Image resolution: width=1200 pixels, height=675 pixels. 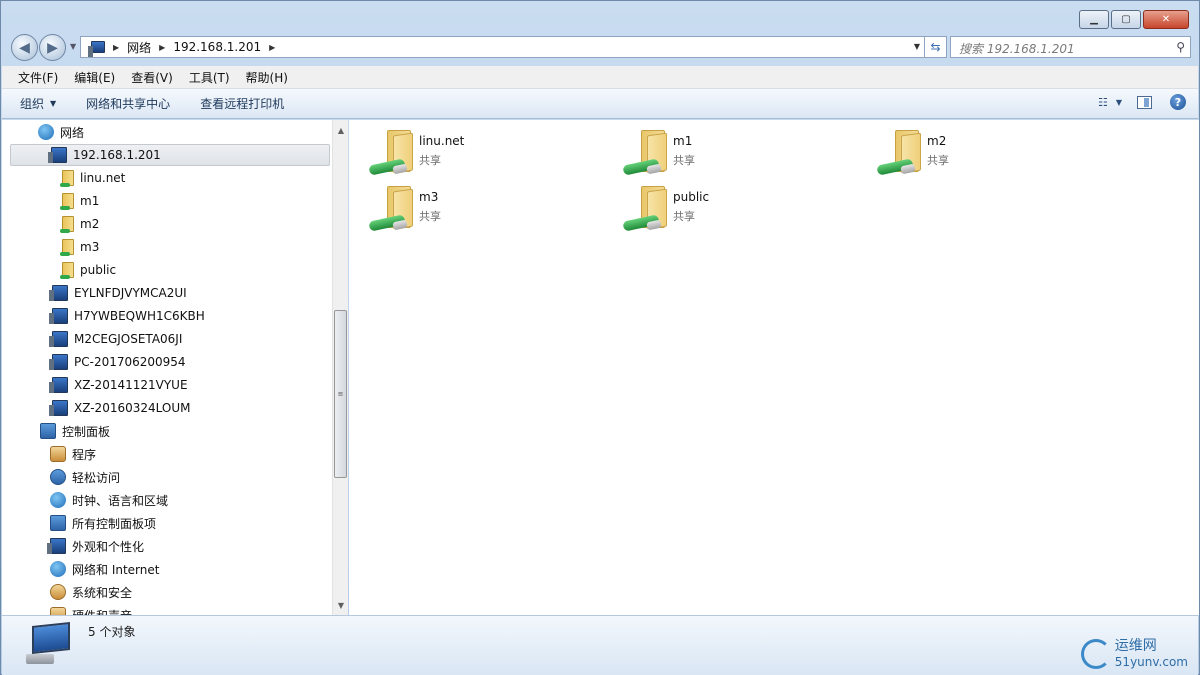 I want to click on preview-pane-icon, so click(x=1144, y=102).